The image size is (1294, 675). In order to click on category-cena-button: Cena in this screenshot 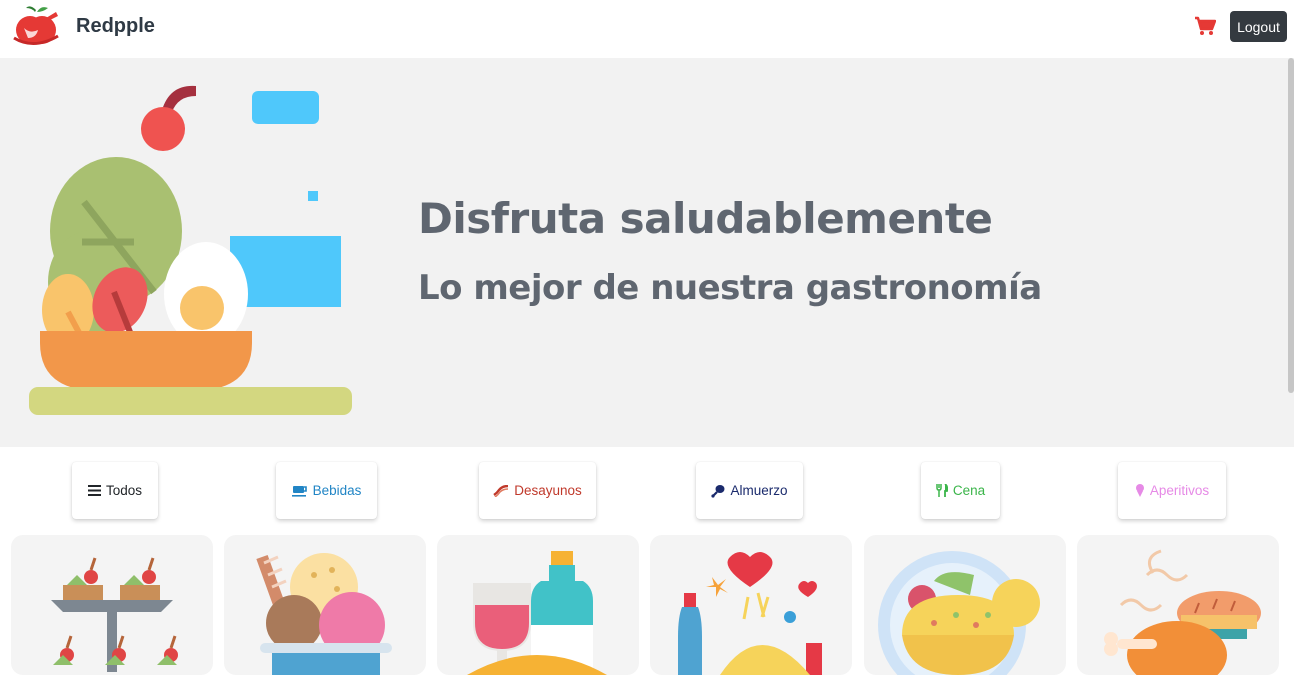, I will do `click(960, 490)`.